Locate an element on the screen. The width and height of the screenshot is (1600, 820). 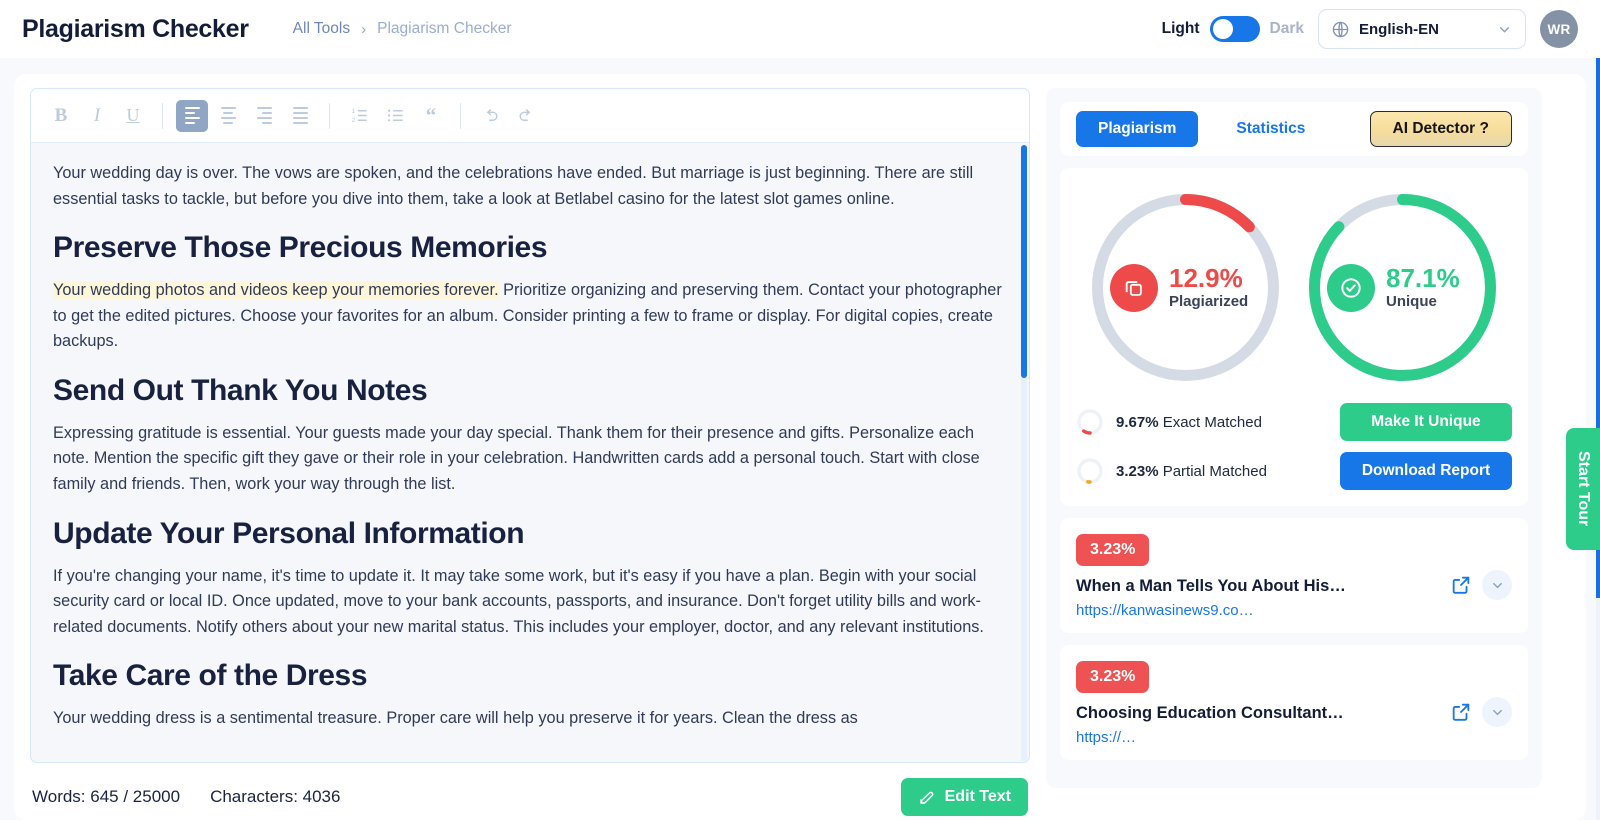
match-percent-badge: 3.23% is located at coordinates (1113, 677).